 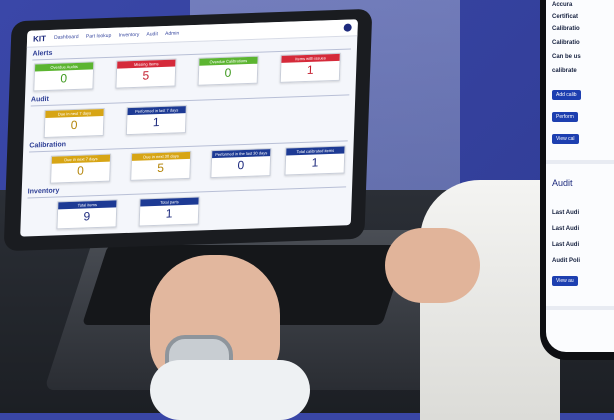 I want to click on left-sleeve, so click(x=230, y=390).